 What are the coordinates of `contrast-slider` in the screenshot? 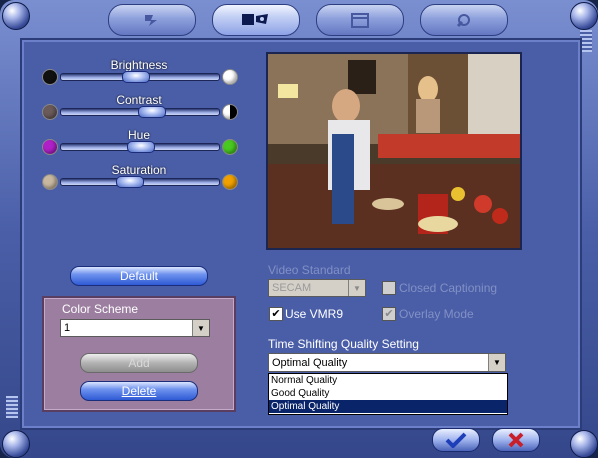 It's located at (140, 112).